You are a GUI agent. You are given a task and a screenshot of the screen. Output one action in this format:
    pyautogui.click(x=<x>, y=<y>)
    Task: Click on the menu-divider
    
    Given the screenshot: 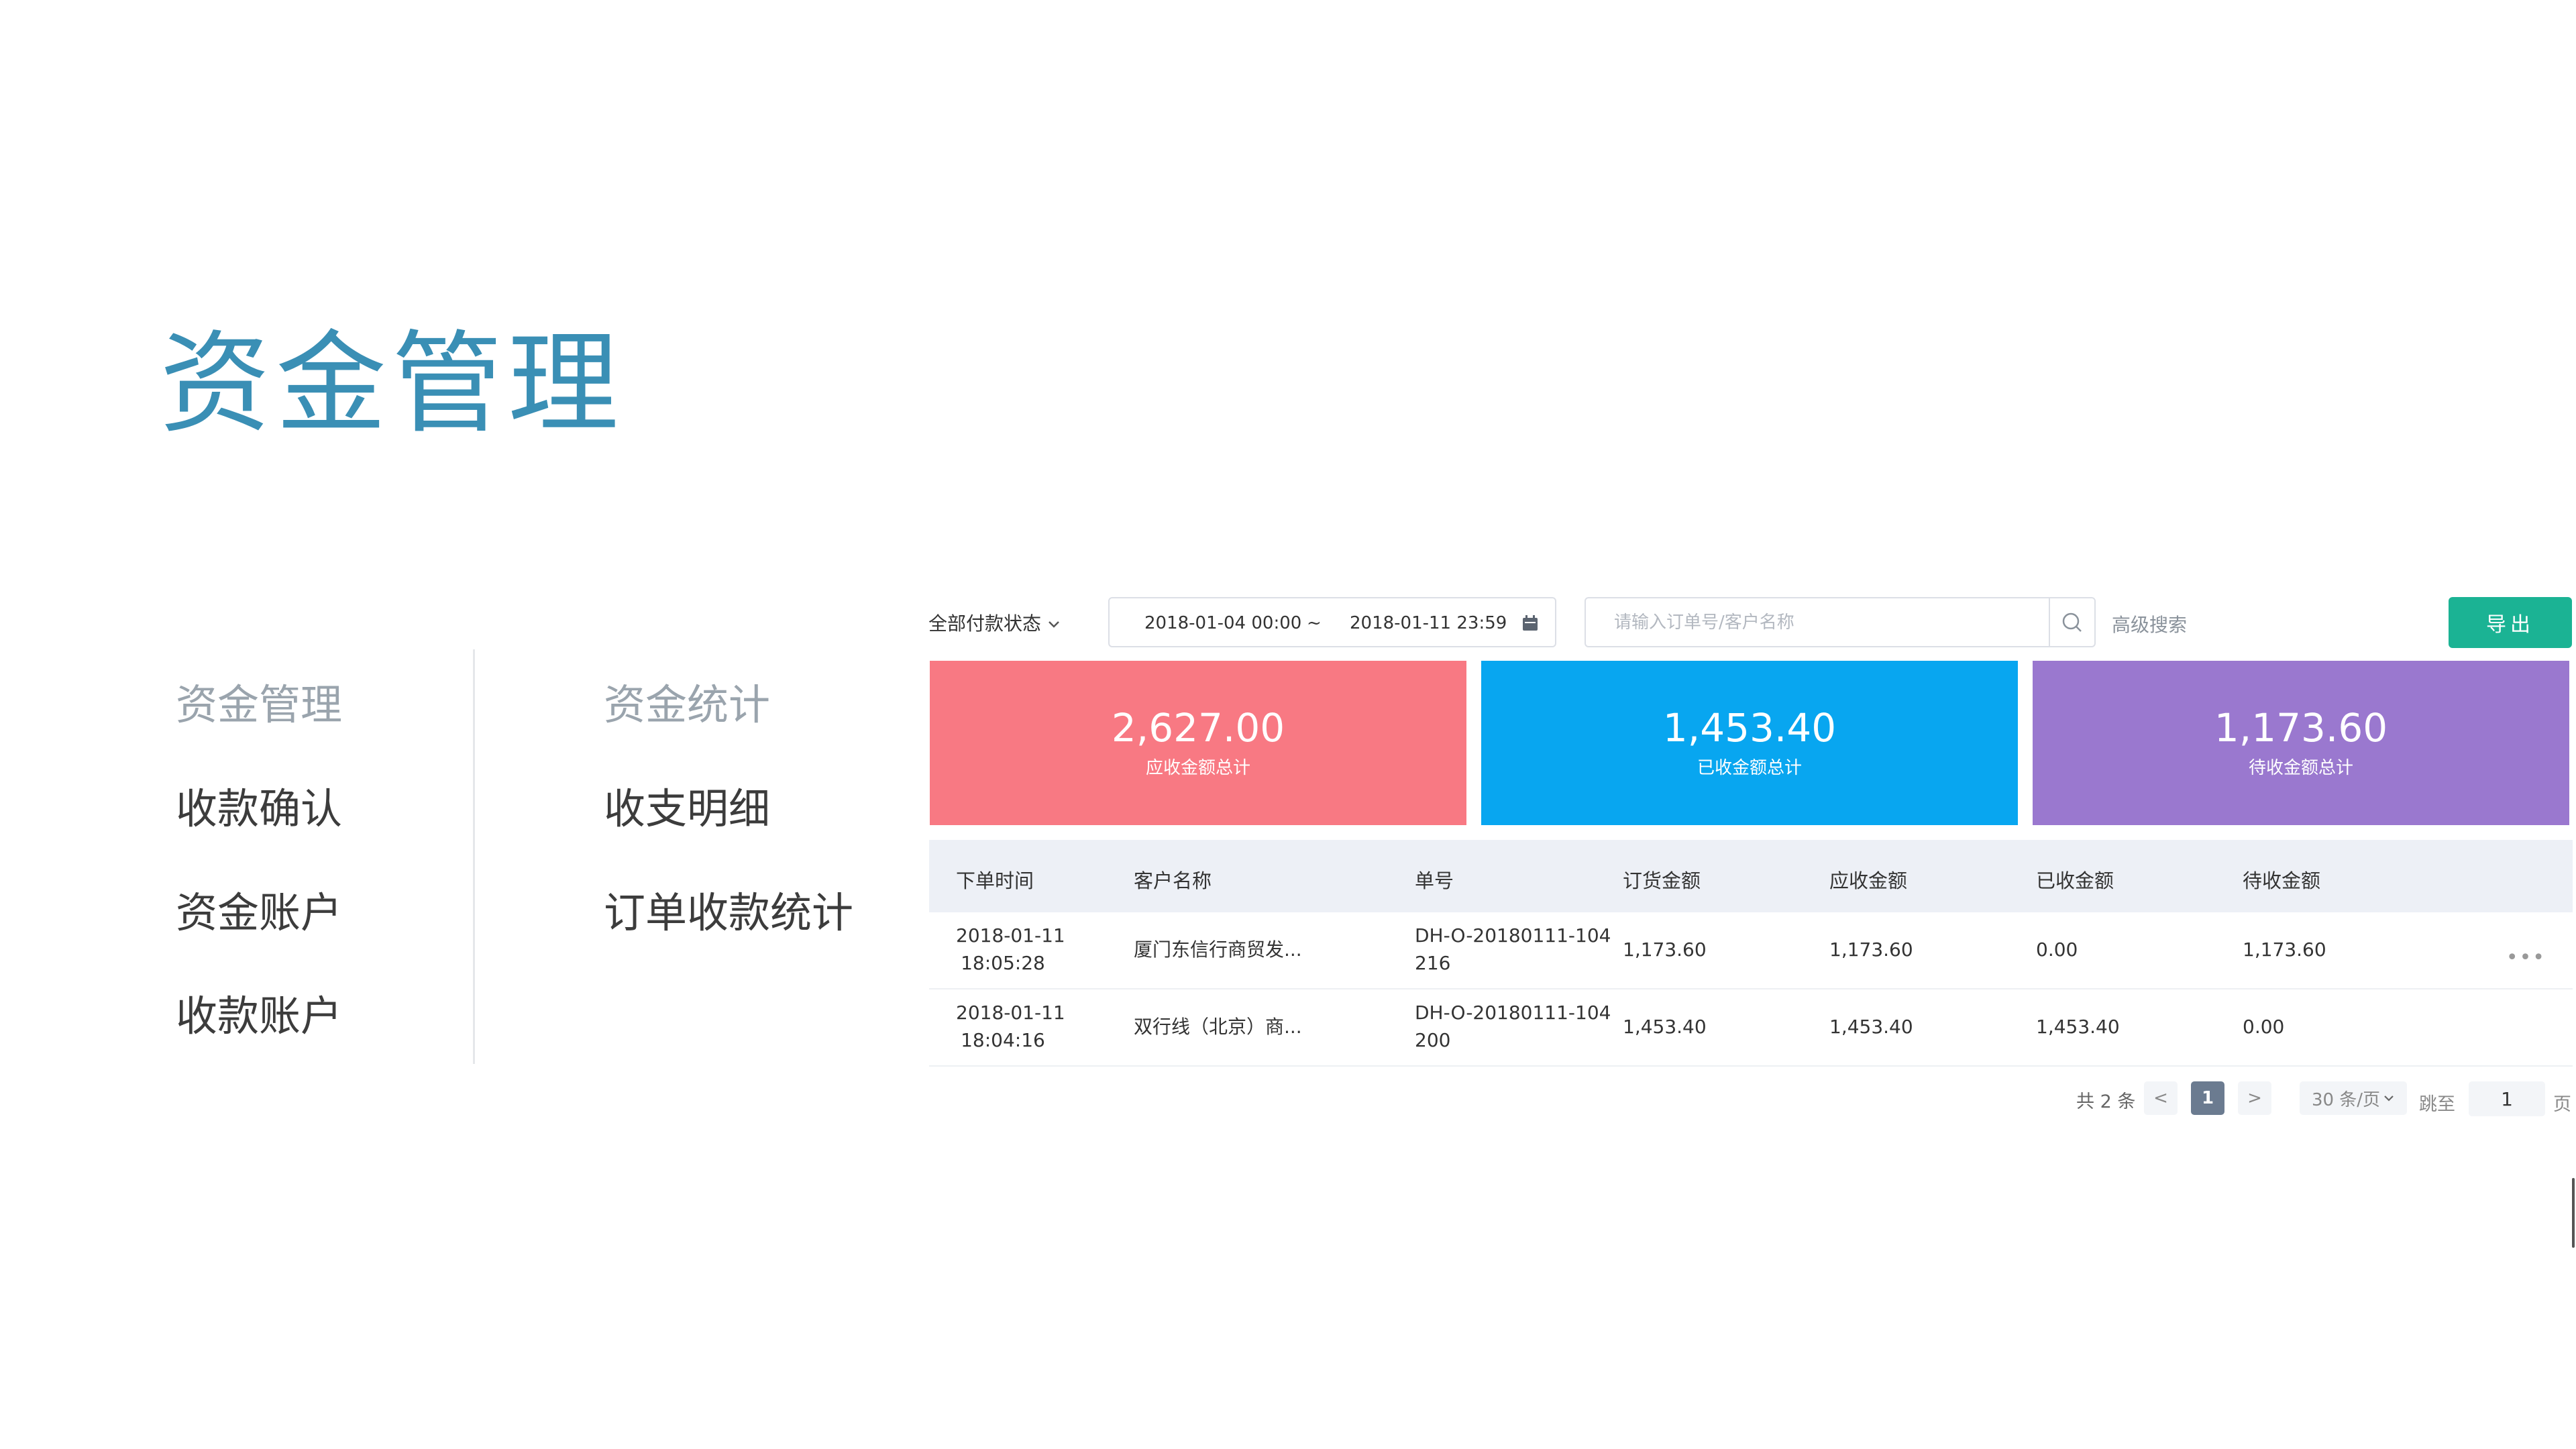 What is the action you would take?
    pyautogui.click(x=474, y=856)
    